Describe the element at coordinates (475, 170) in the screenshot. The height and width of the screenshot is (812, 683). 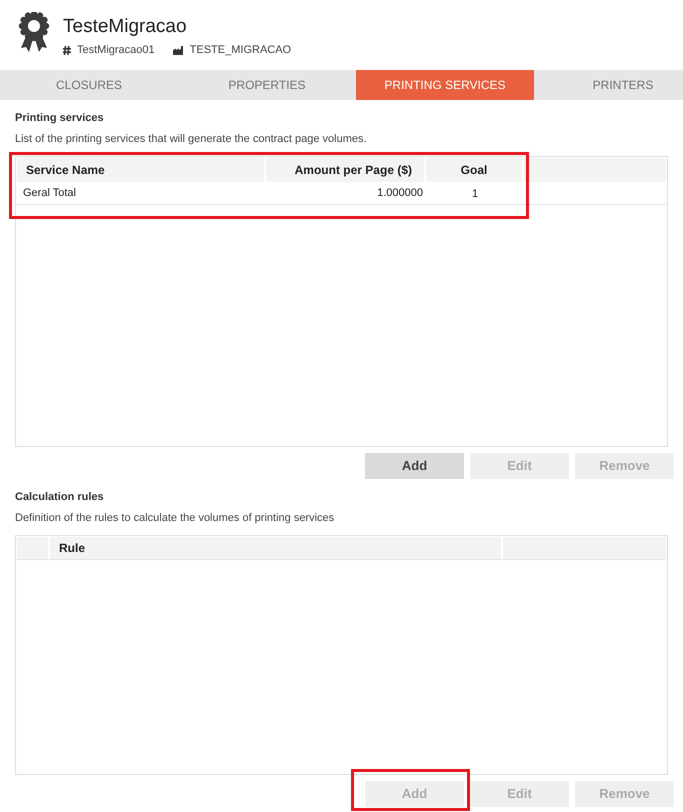
I see `column-header: Goal` at that location.